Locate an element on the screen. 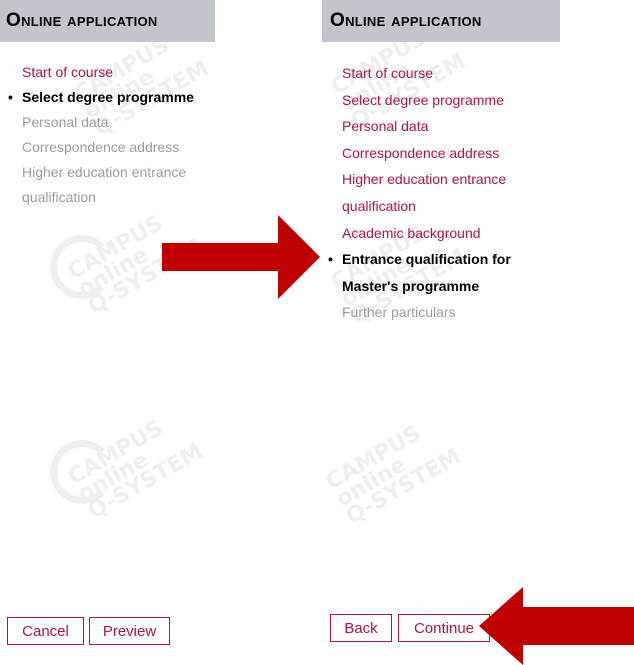 This screenshot has height=665, width=634. back-button: Back is located at coordinates (361, 628).